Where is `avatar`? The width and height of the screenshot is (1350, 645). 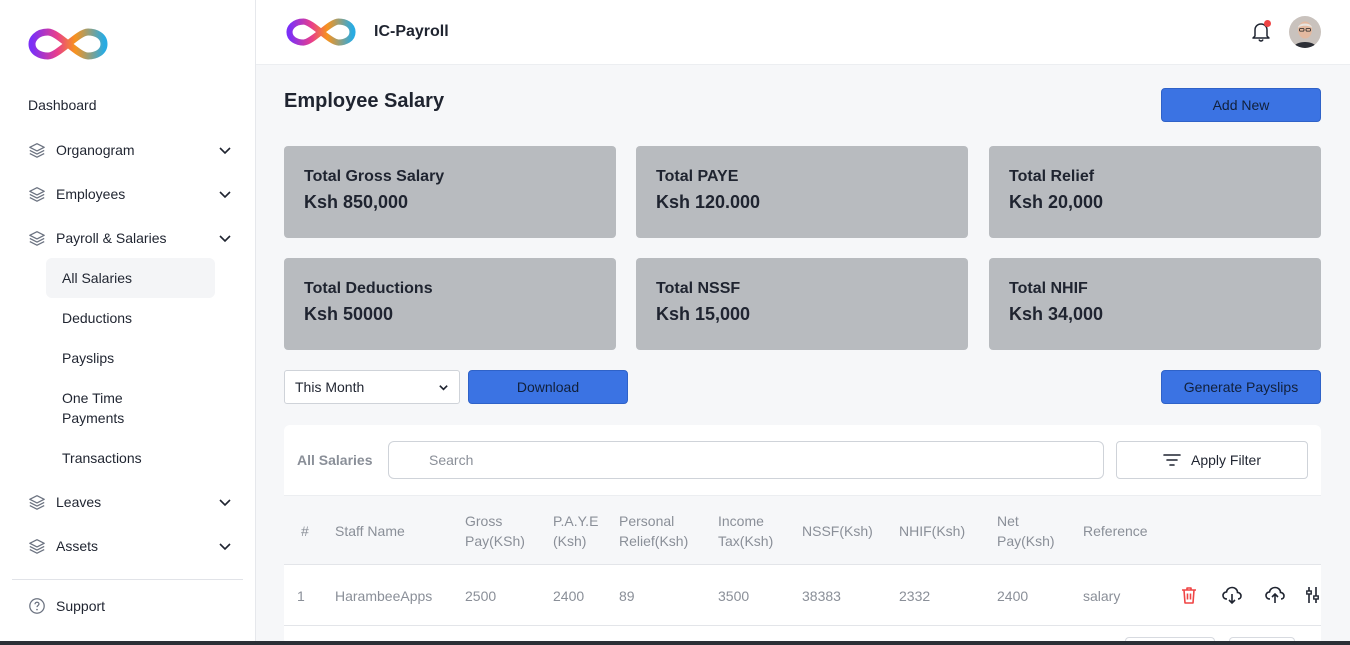 avatar is located at coordinates (1305, 32).